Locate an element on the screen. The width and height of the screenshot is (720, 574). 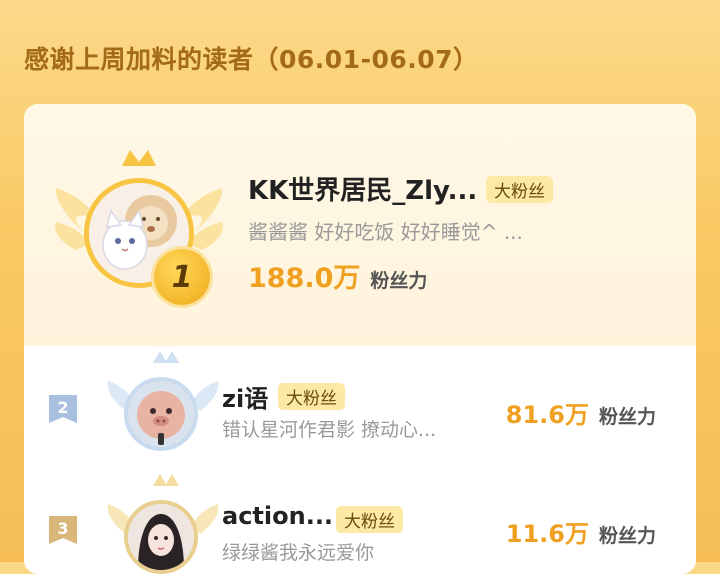
fan-power-value: 188.0万 is located at coordinates (304, 278).